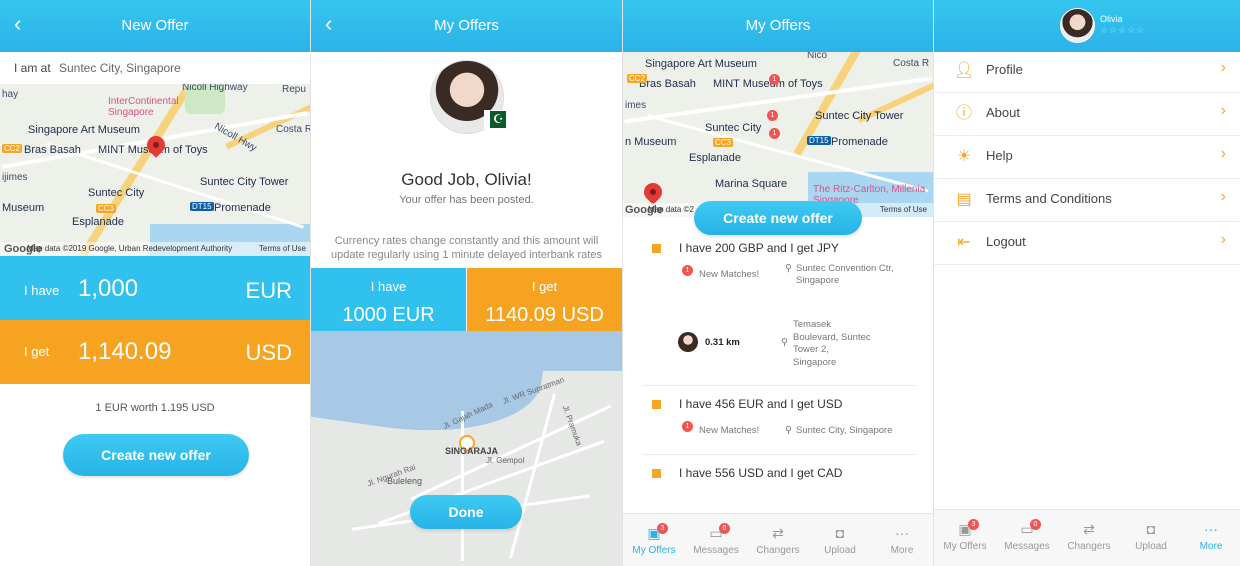 Image resolution: width=1240 pixels, height=566 pixels. Describe the element at coordinates (636, 105) in the screenshot. I see `map-label: imes` at that location.